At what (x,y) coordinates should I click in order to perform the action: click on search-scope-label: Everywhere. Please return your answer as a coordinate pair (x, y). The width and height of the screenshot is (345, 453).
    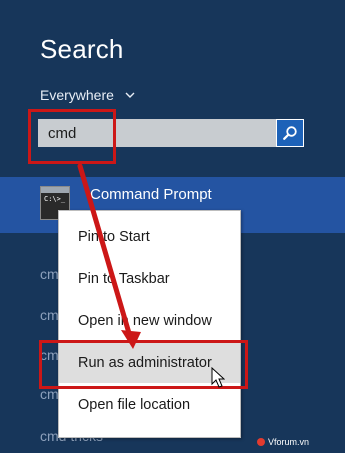
    Looking at the image, I should click on (77, 95).